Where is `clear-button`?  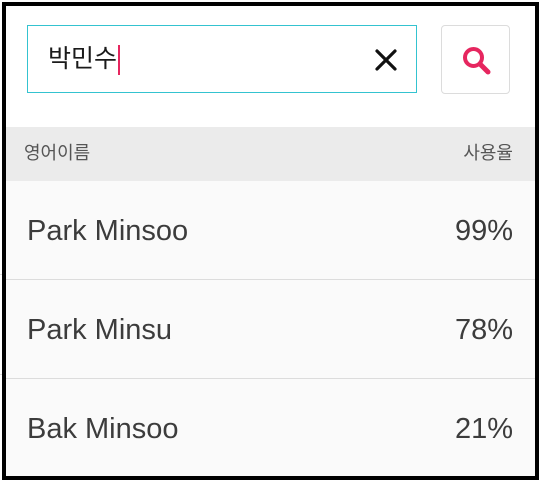
clear-button is located at coordinates (386, 60).